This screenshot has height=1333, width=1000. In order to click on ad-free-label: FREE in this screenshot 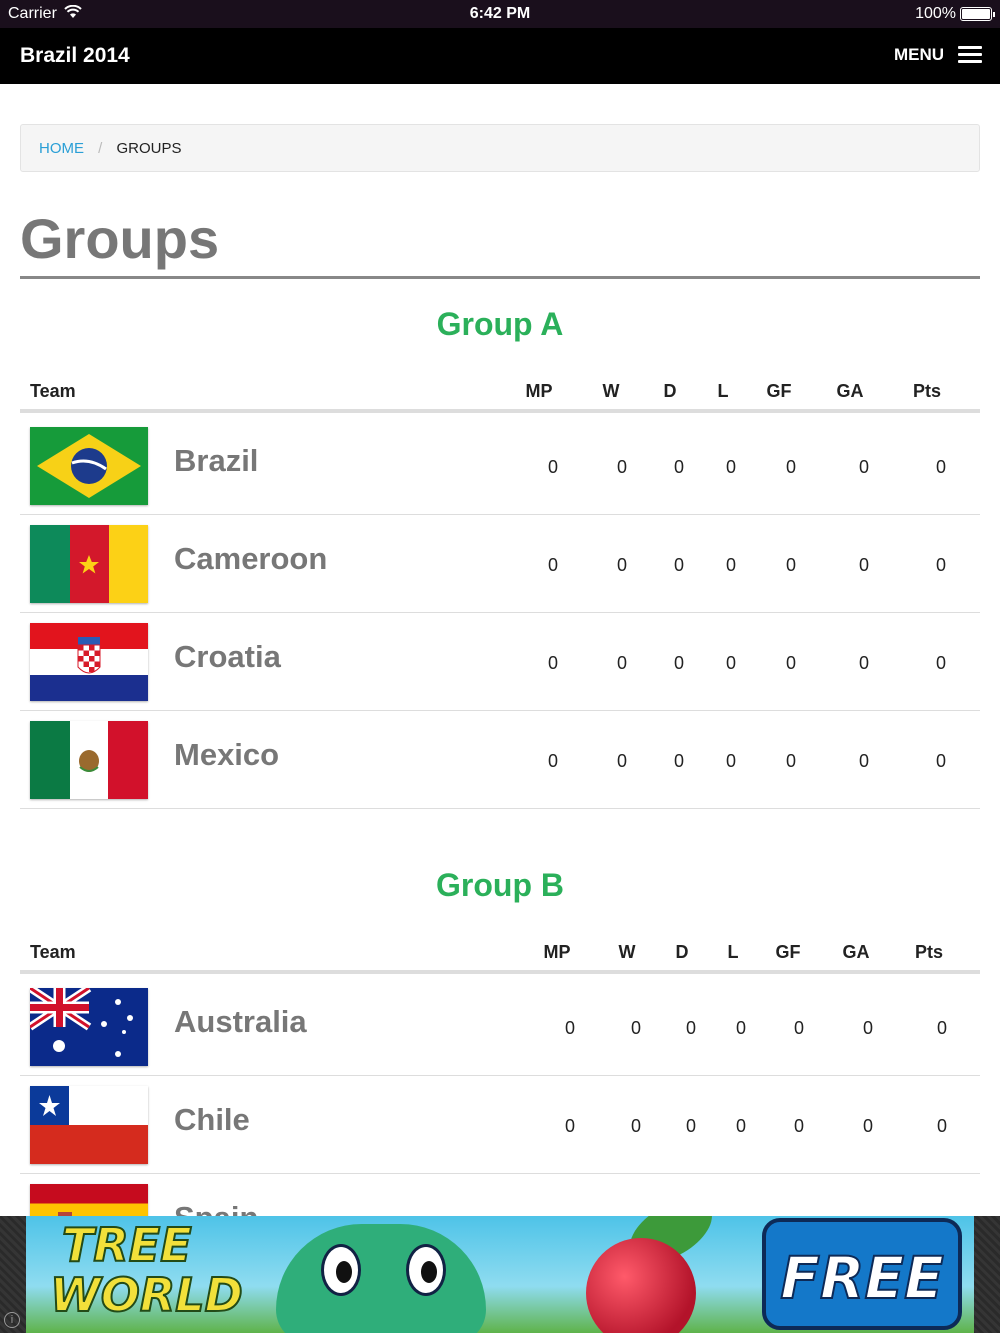, I will do `click(862, 1278)`.